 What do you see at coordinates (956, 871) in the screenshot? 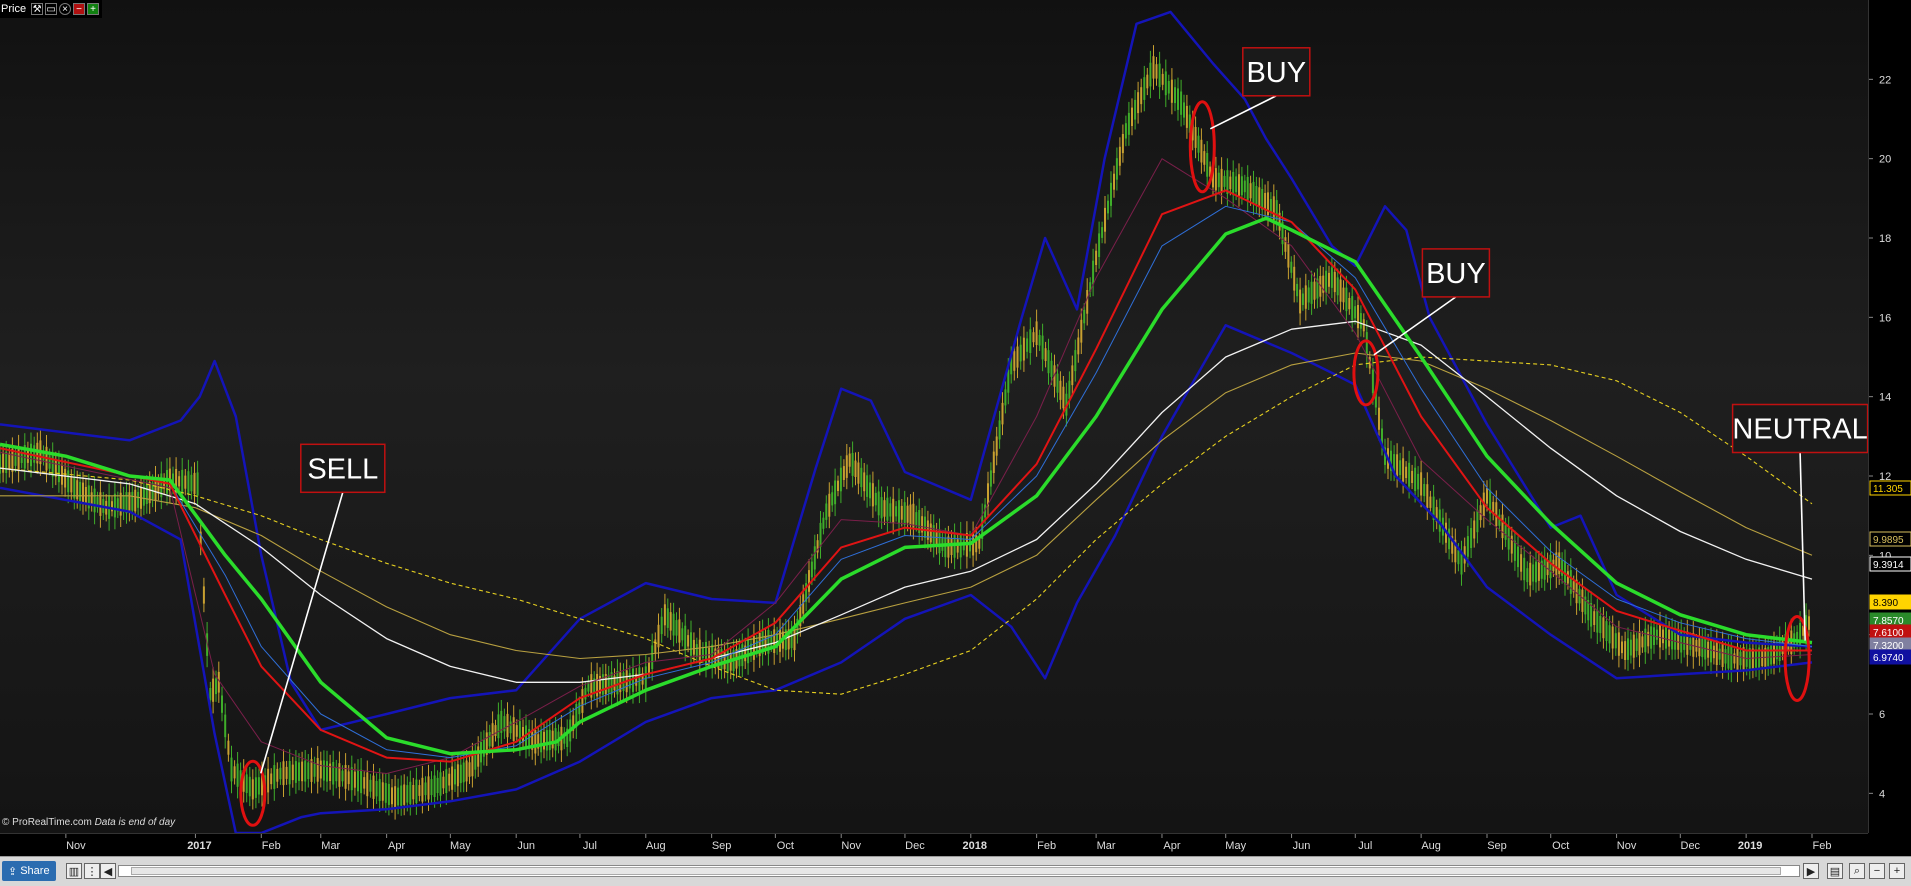
I see `scrollbar-thumb` at bounding box center [956, 871].